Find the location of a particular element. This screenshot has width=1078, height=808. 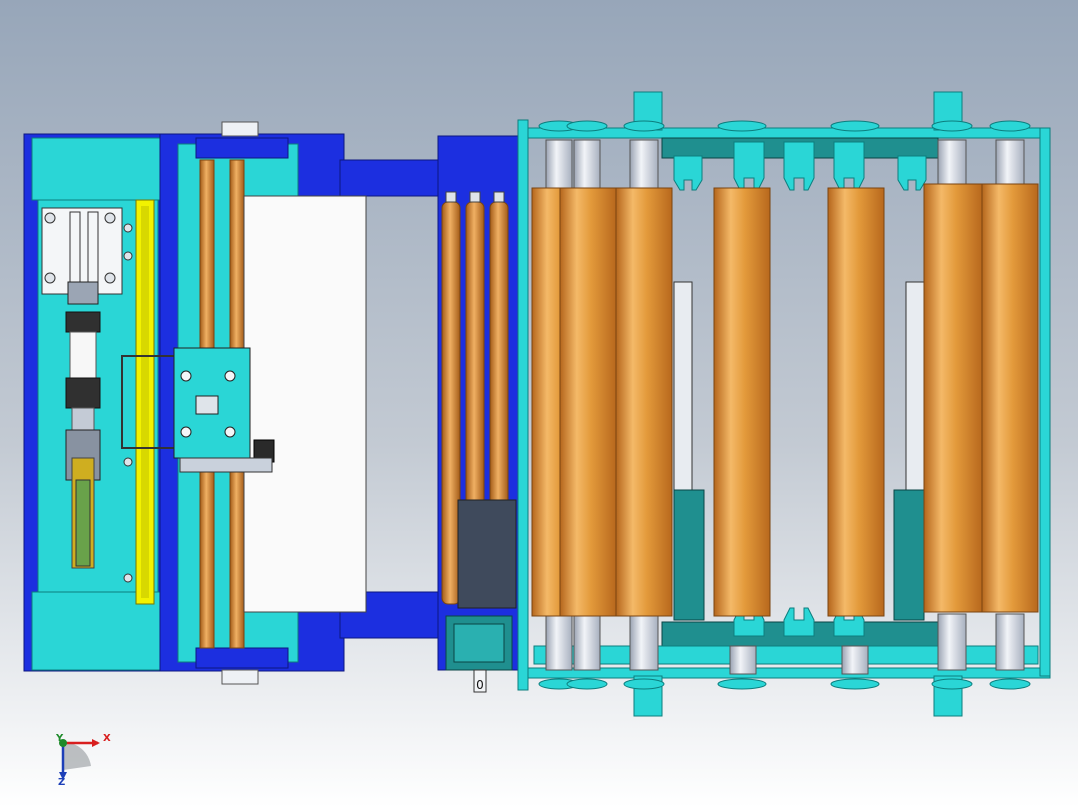

bridge-bar is located at coordinates (390, 178).